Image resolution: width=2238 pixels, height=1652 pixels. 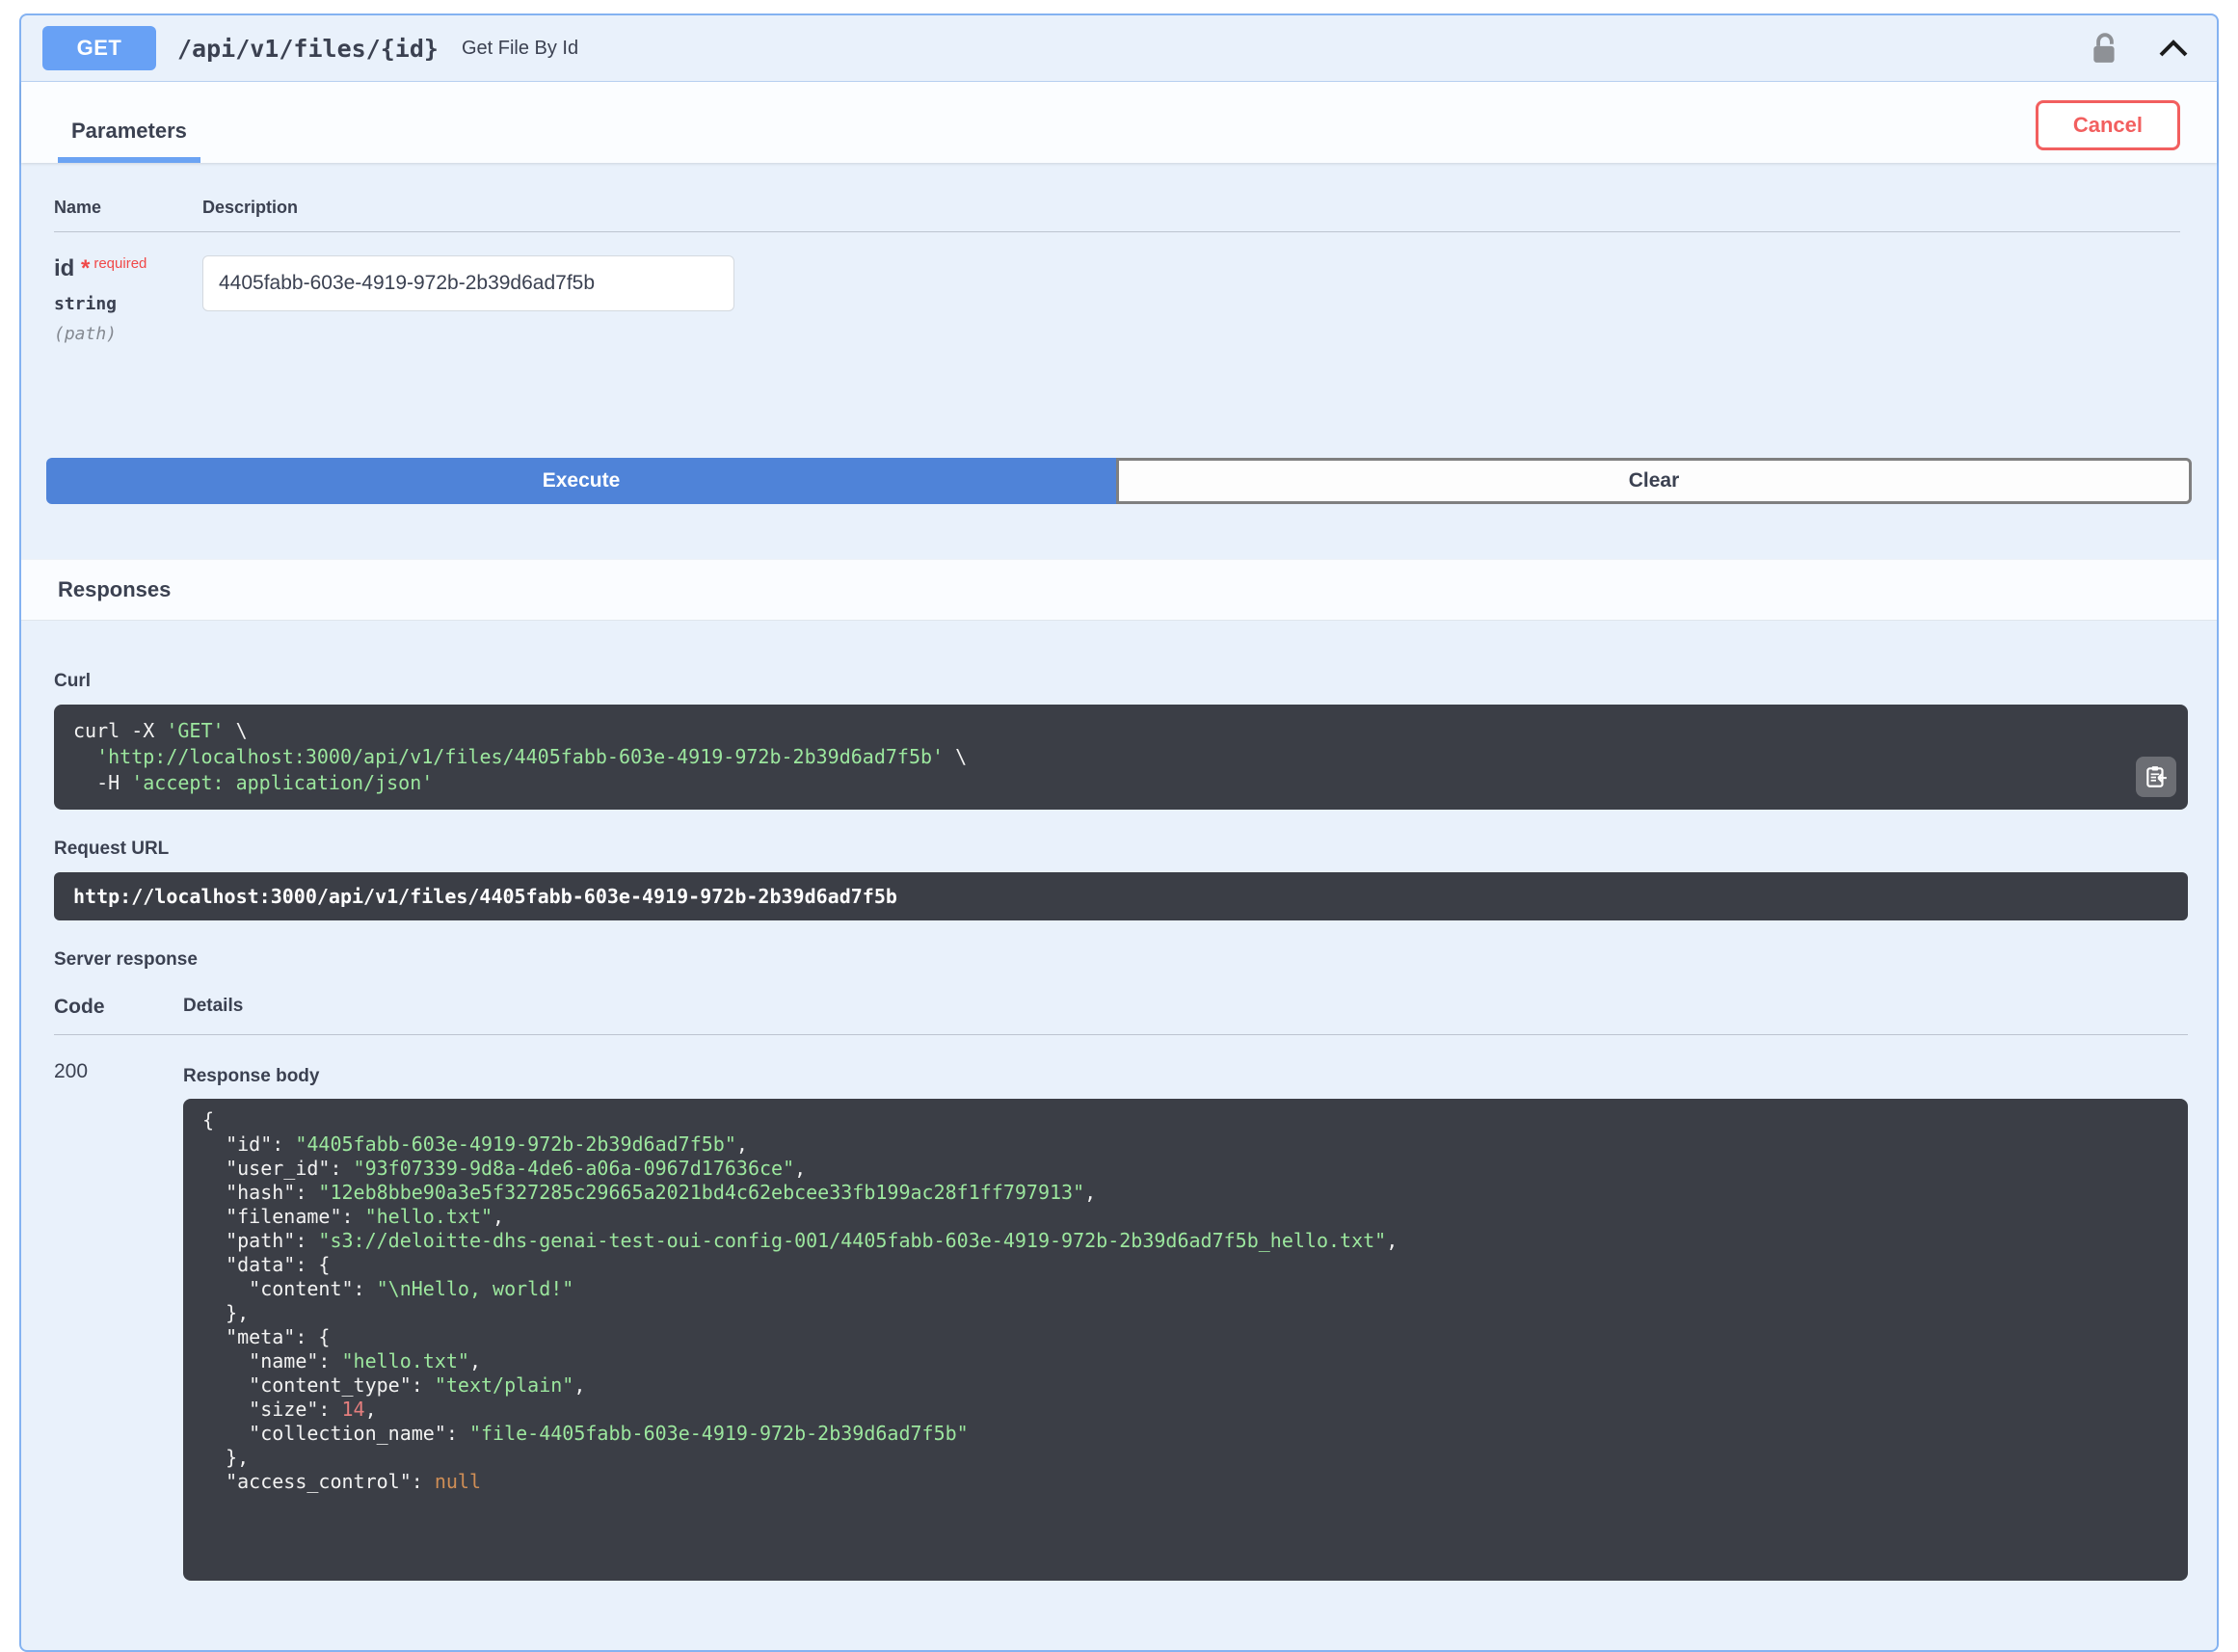 What do you see at coordinates (129, 135) in the screenshot?
I see `tab-parameters: Parameters` at bounding box center [129, 135].